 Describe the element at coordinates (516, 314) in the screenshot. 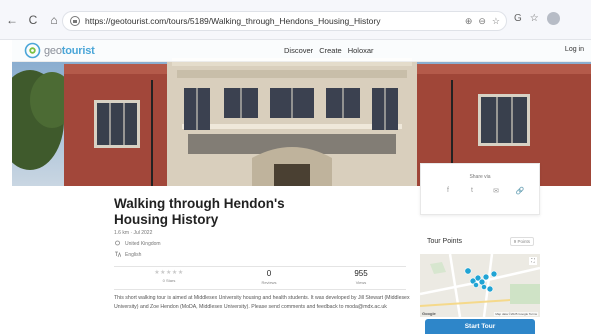

I see `map-credit: Map data ©2025 Google Terms` at that location.